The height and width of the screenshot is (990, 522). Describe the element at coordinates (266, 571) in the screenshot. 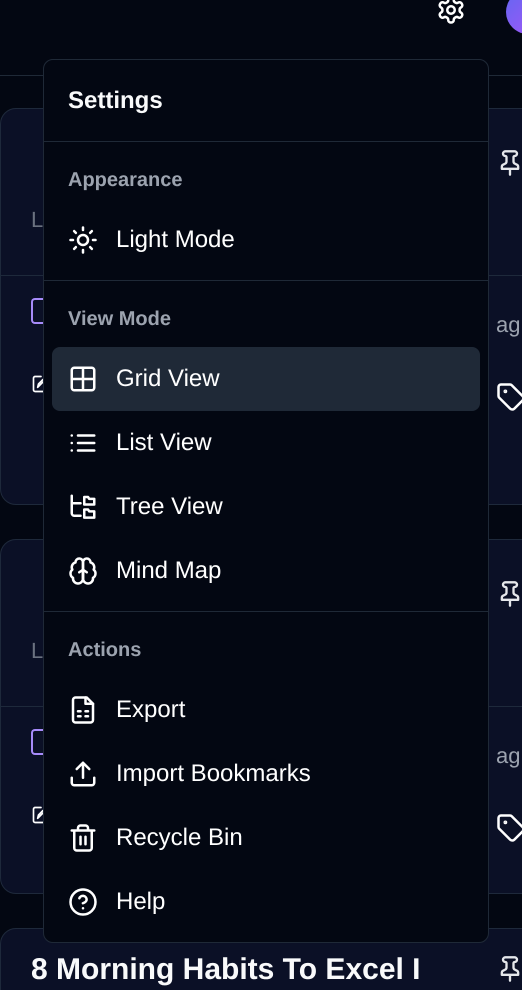

I see `menu-item: Mind Map` at that location.